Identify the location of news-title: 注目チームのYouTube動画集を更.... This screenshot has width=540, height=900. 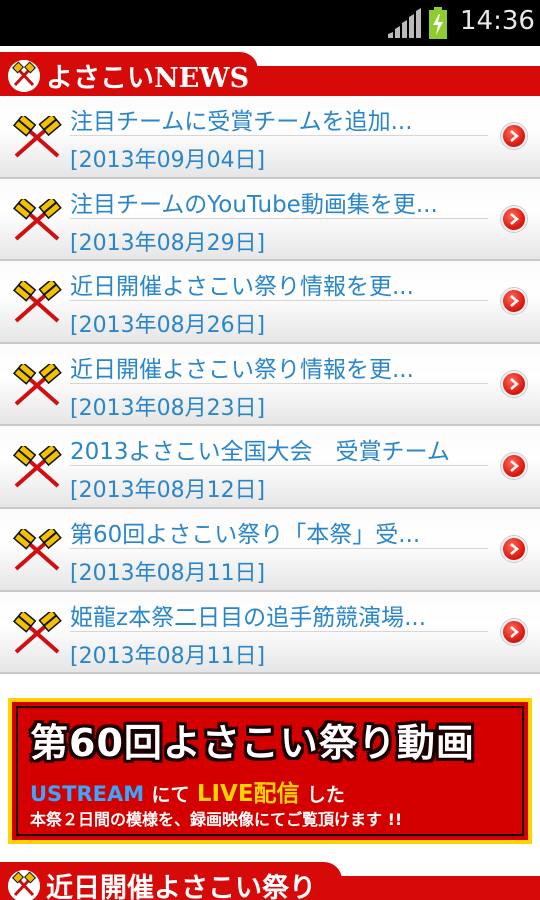
(254, 204).